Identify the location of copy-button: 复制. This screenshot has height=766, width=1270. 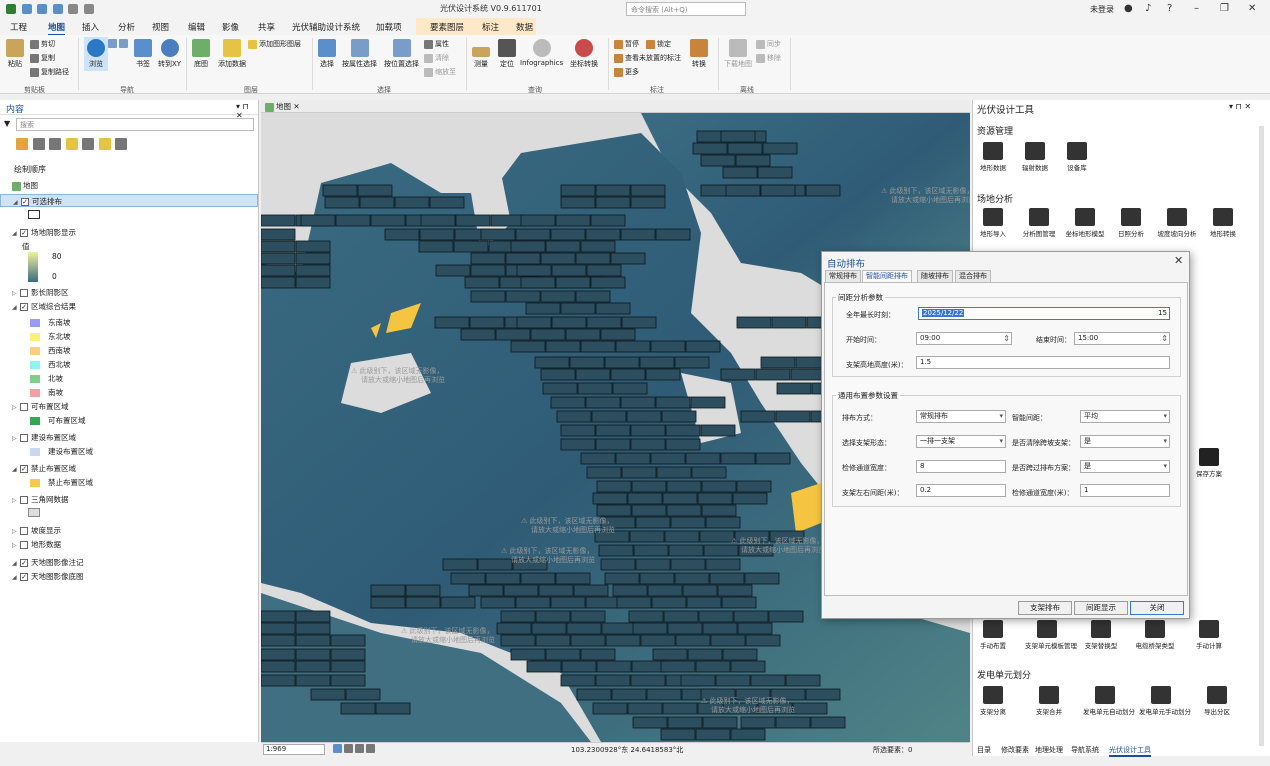
(42, 58).